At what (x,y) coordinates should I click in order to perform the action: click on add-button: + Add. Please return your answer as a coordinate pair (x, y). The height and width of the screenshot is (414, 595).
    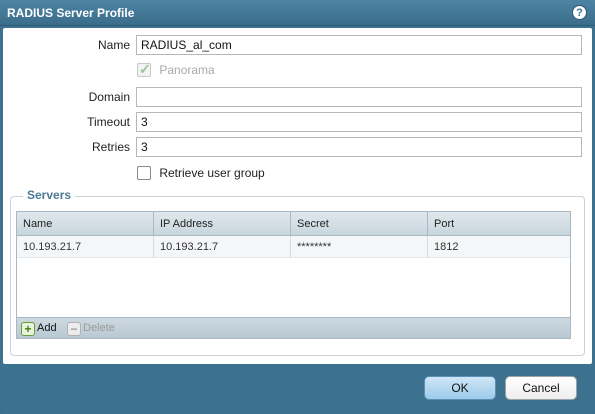
    Looking at the image, I should click on (39, 328).